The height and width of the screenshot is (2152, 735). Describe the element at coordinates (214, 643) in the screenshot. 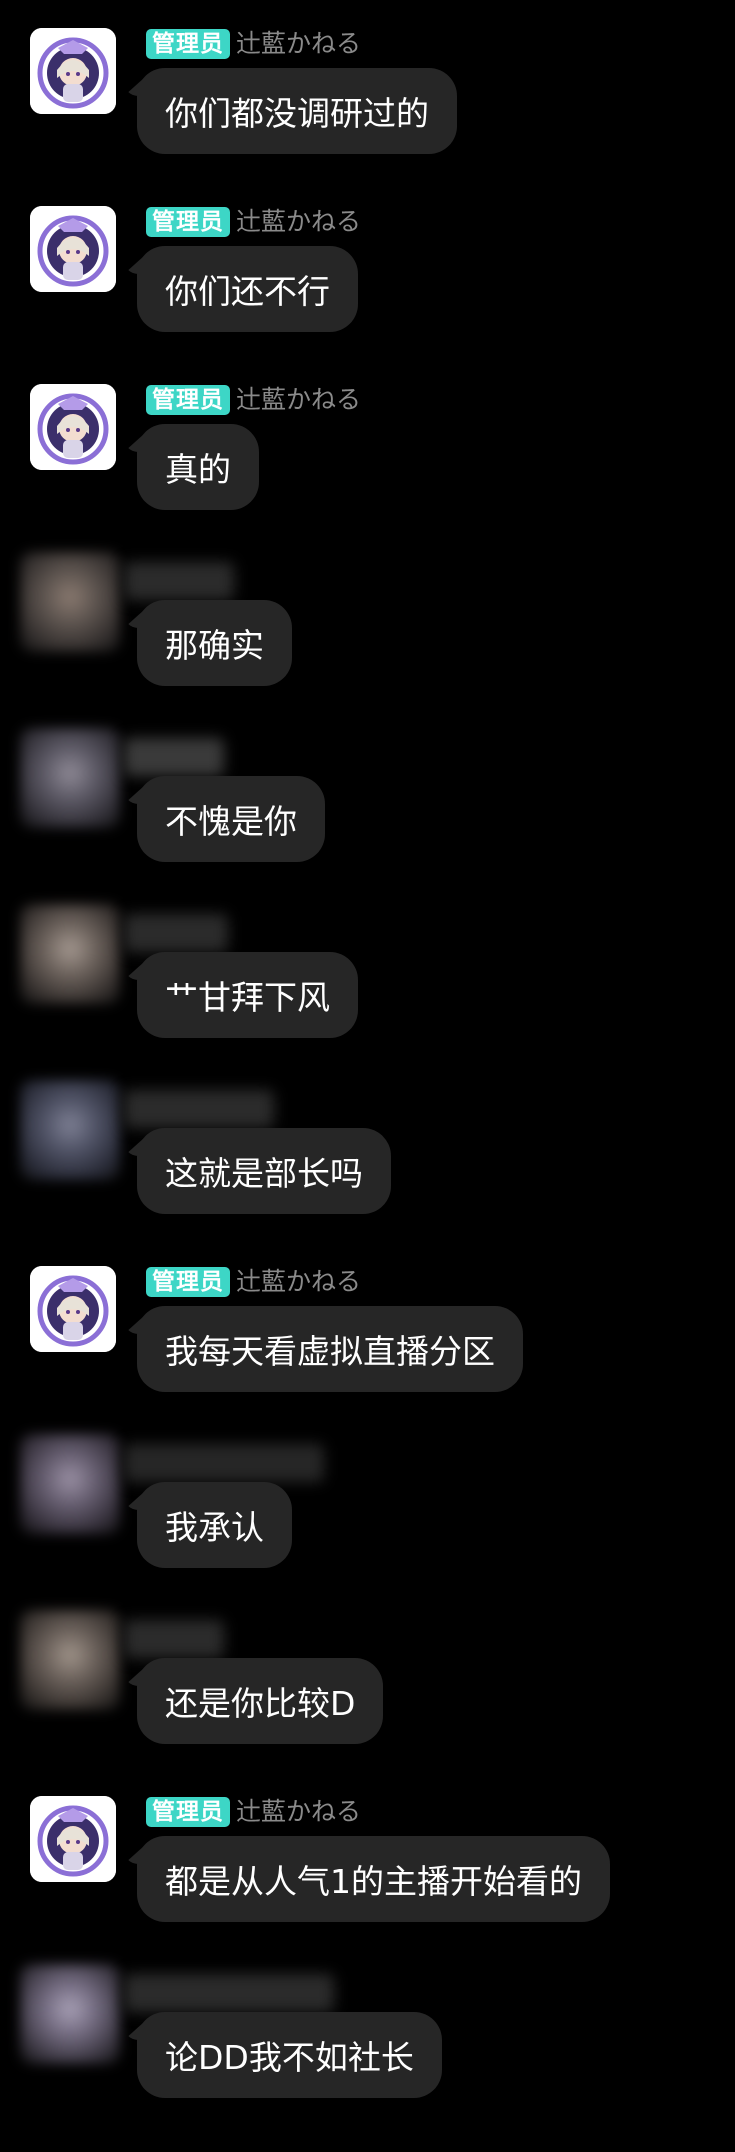

I see `message-bubble: 那确实` at that location.